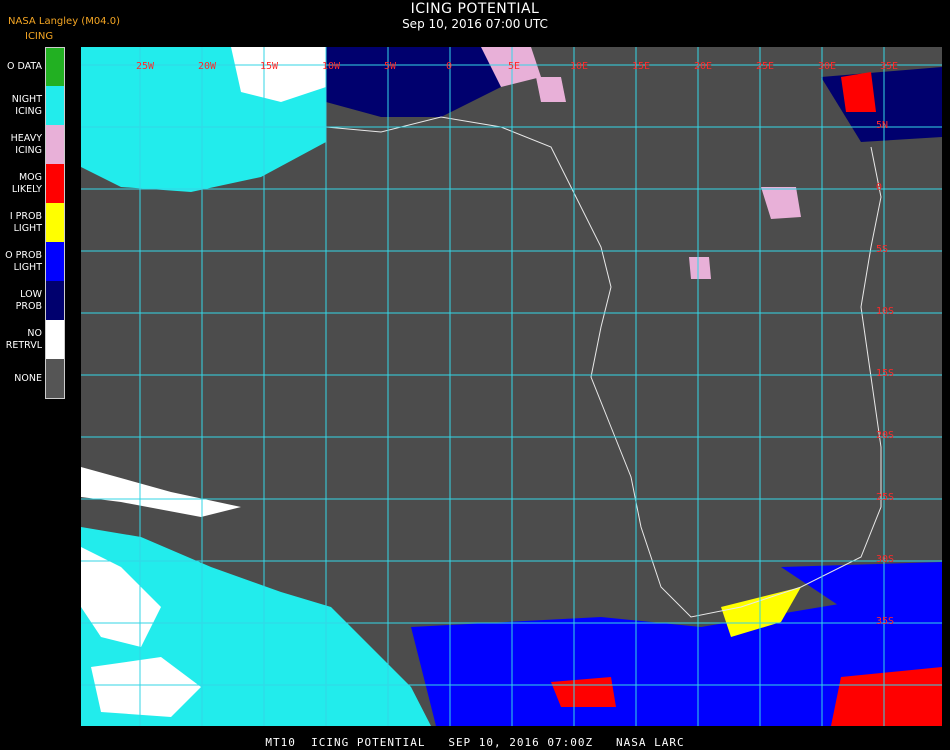 The width and height of the screenshot is (950, 750). Describe the element at coordinates (889, 66) in the screenshot. I see `longitude-label: 35E` at that location.